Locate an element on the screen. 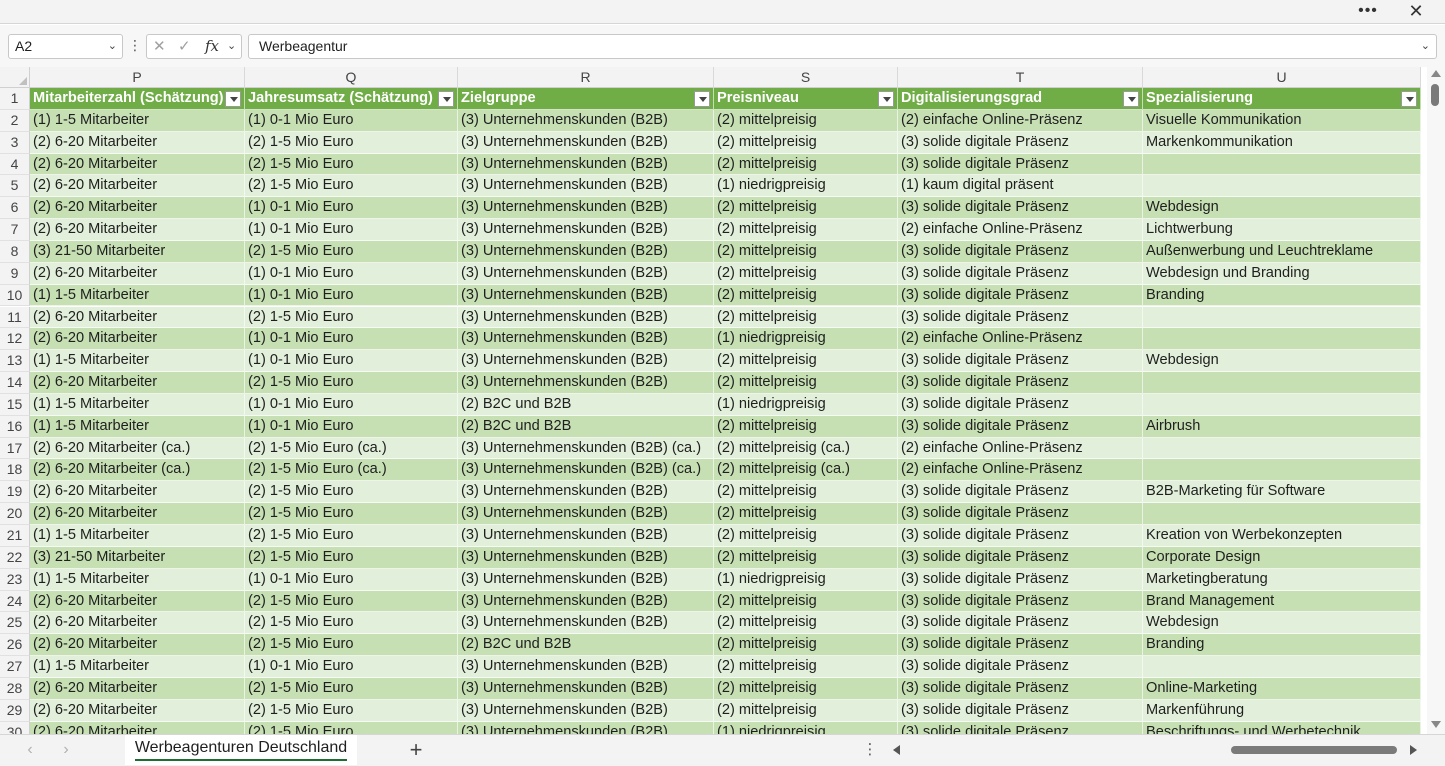 Image resolution: width=1445 pixels, height=766 pixels. prev-sheet-icon: ‹ is located at coordinates (30, 750).